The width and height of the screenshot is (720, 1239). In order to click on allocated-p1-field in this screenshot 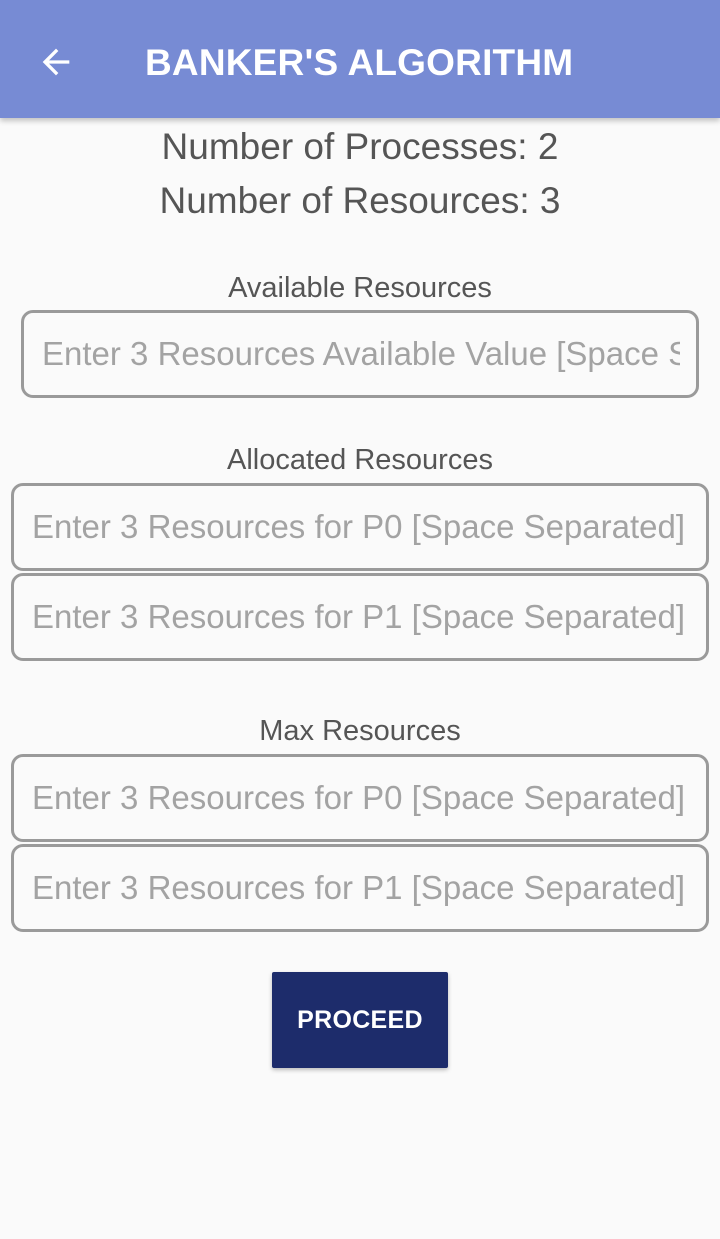, I will do `click(360, 617)`.